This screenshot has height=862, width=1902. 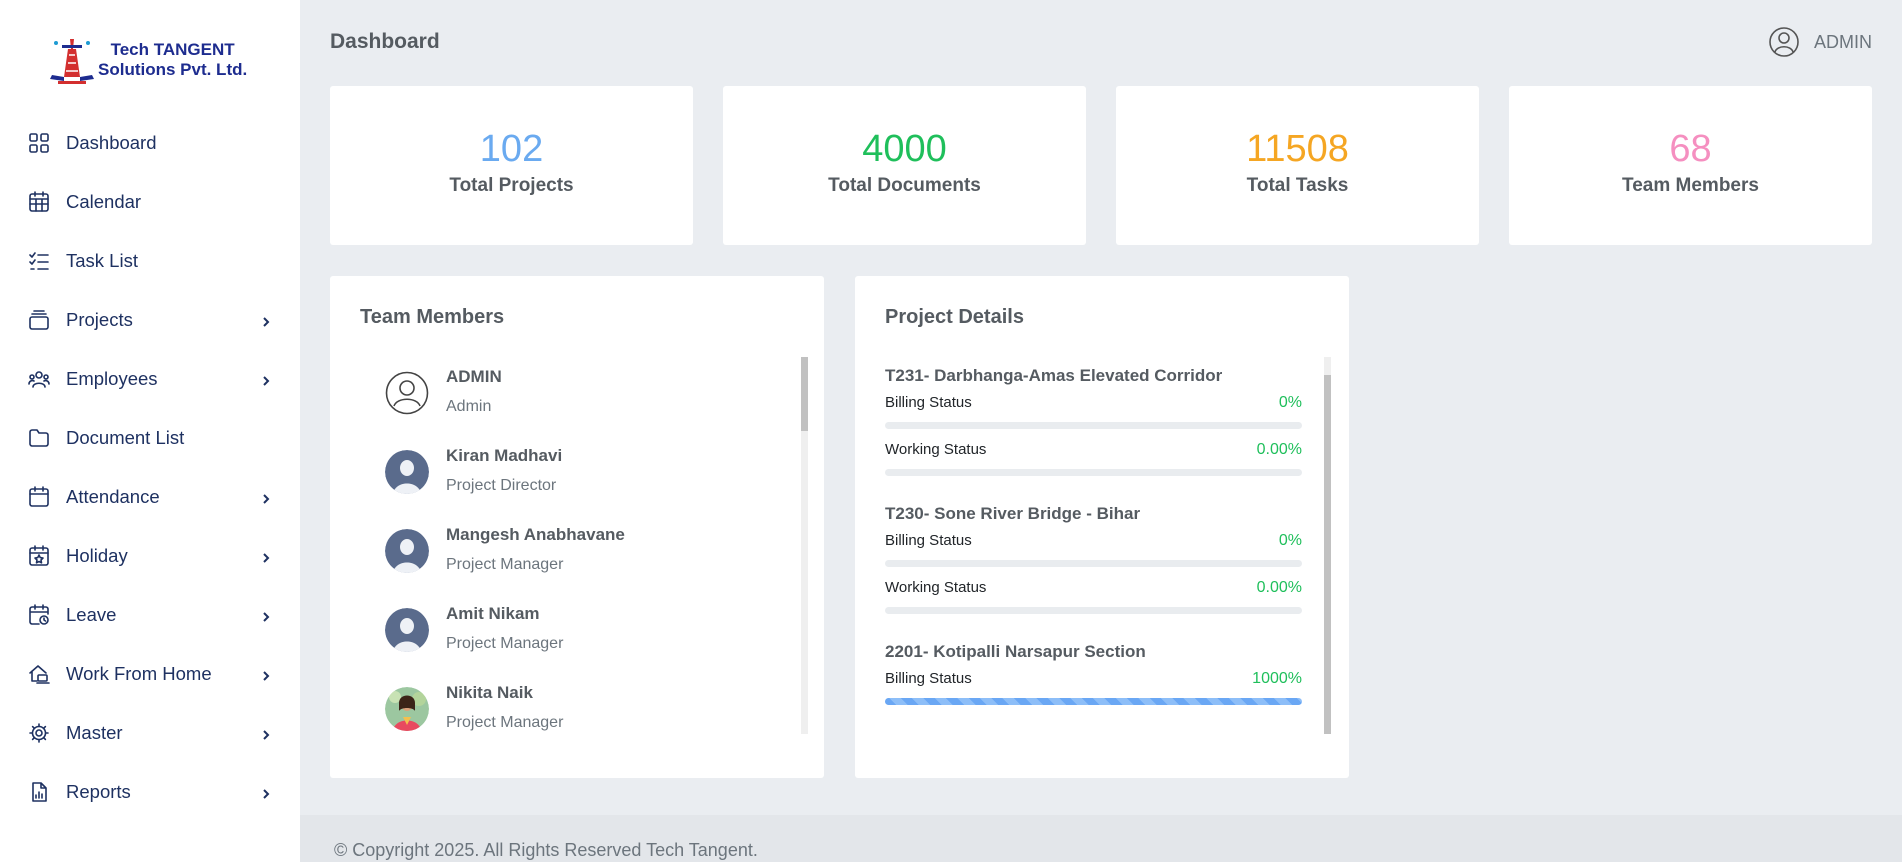 What do you see at coordinates (39, 320) in the screenshot?
I see `projects-stack-icon` at bounding box center [39, 320].